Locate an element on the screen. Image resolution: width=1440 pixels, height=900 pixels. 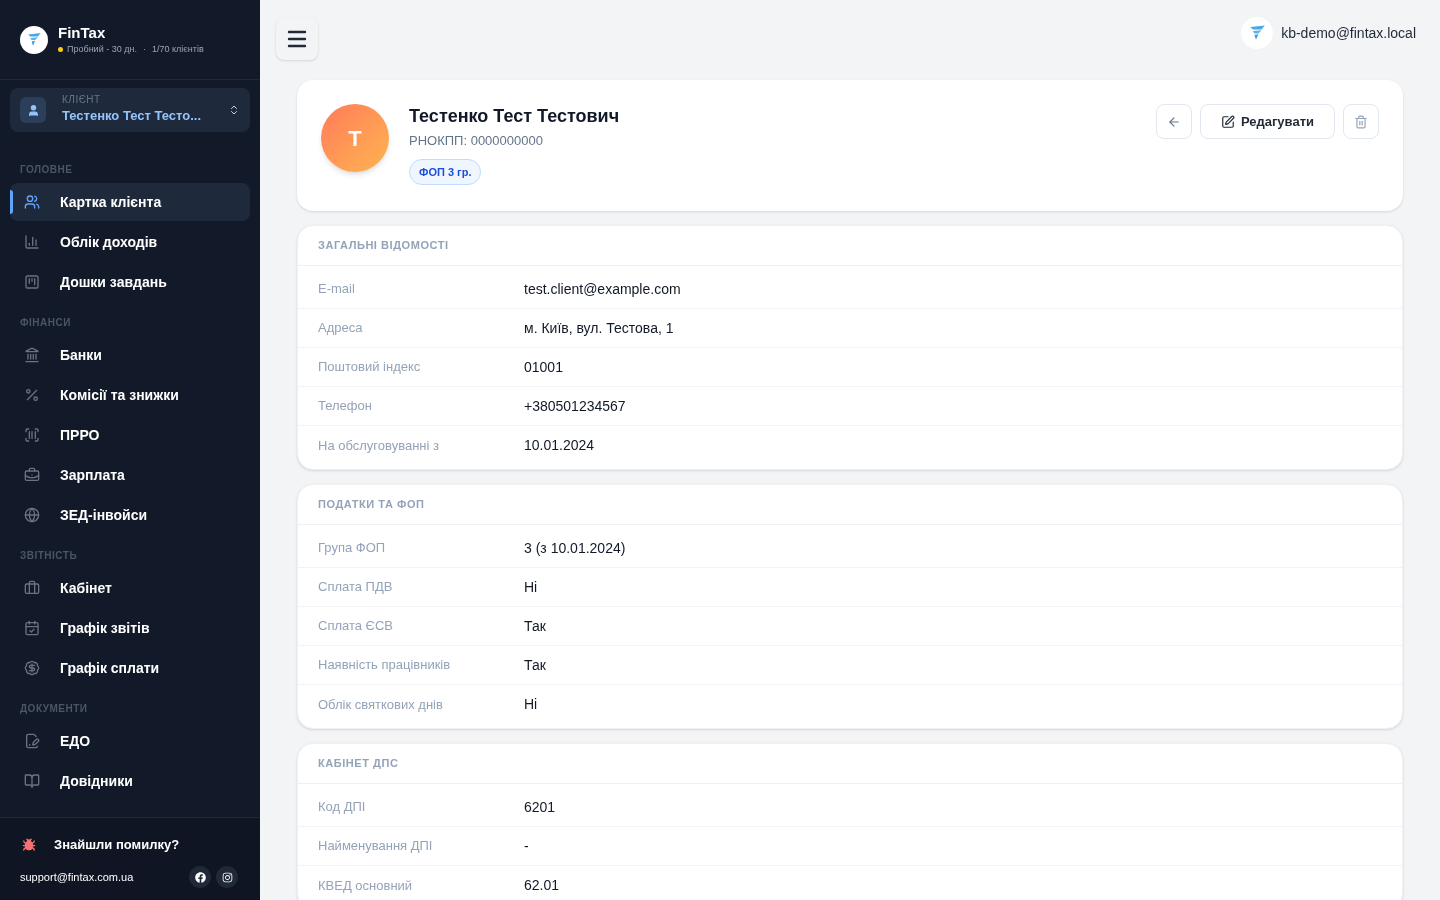
nav-item: Довідники is located at coordinates (130, 781).